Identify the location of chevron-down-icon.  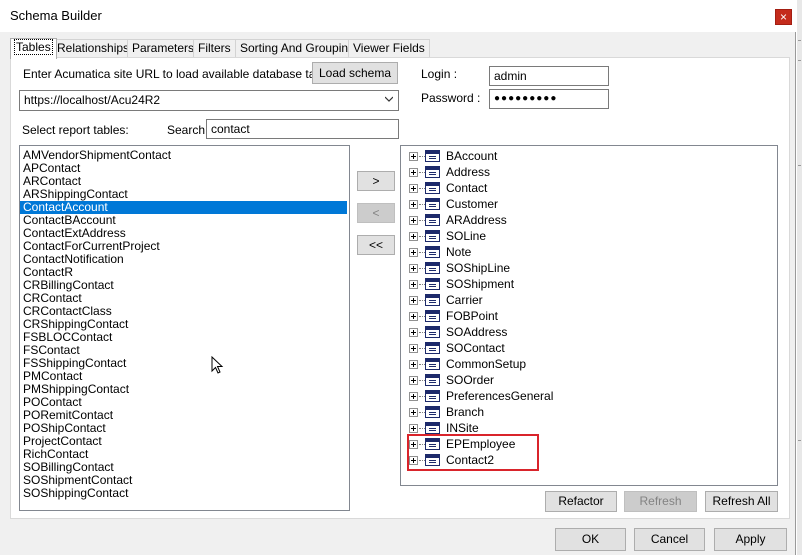
(389, 99).